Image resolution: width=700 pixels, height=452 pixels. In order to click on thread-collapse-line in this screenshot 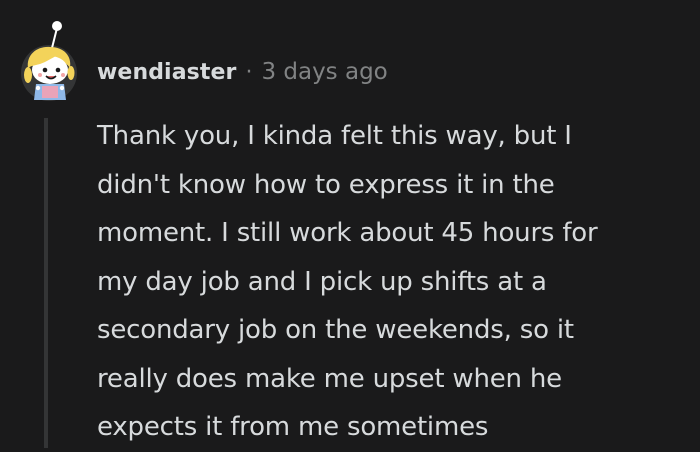, I will do `click(46, 283)`.